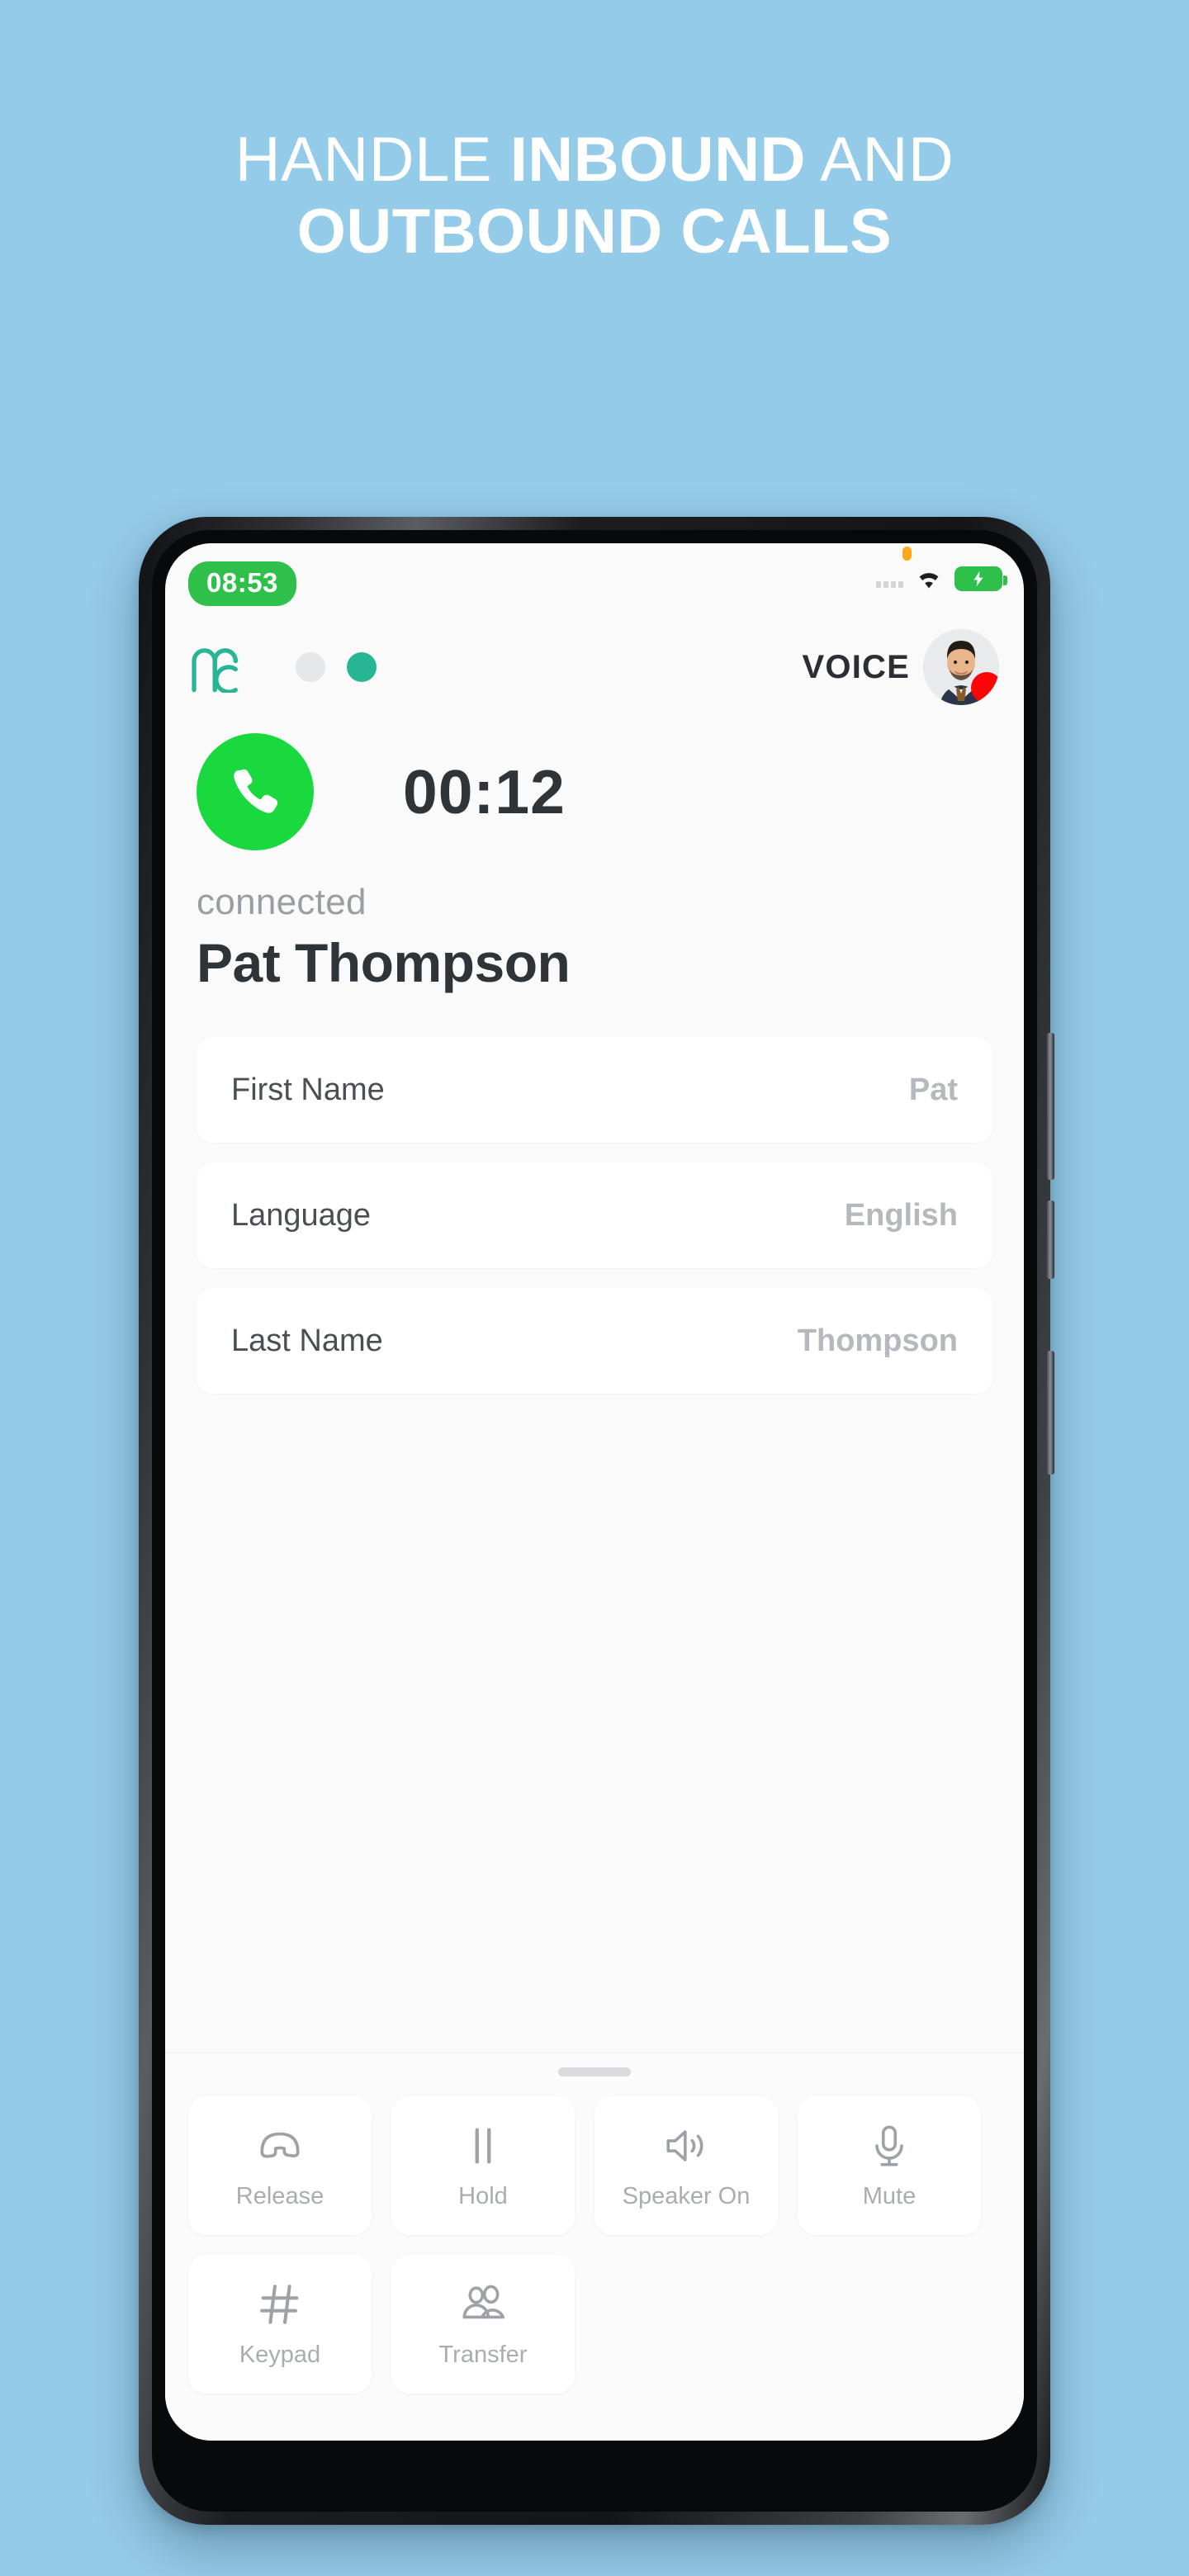 Image resolution: width=1189 pixels, height=2576 pixels. I want to click on status-icons, so click(941, 578).